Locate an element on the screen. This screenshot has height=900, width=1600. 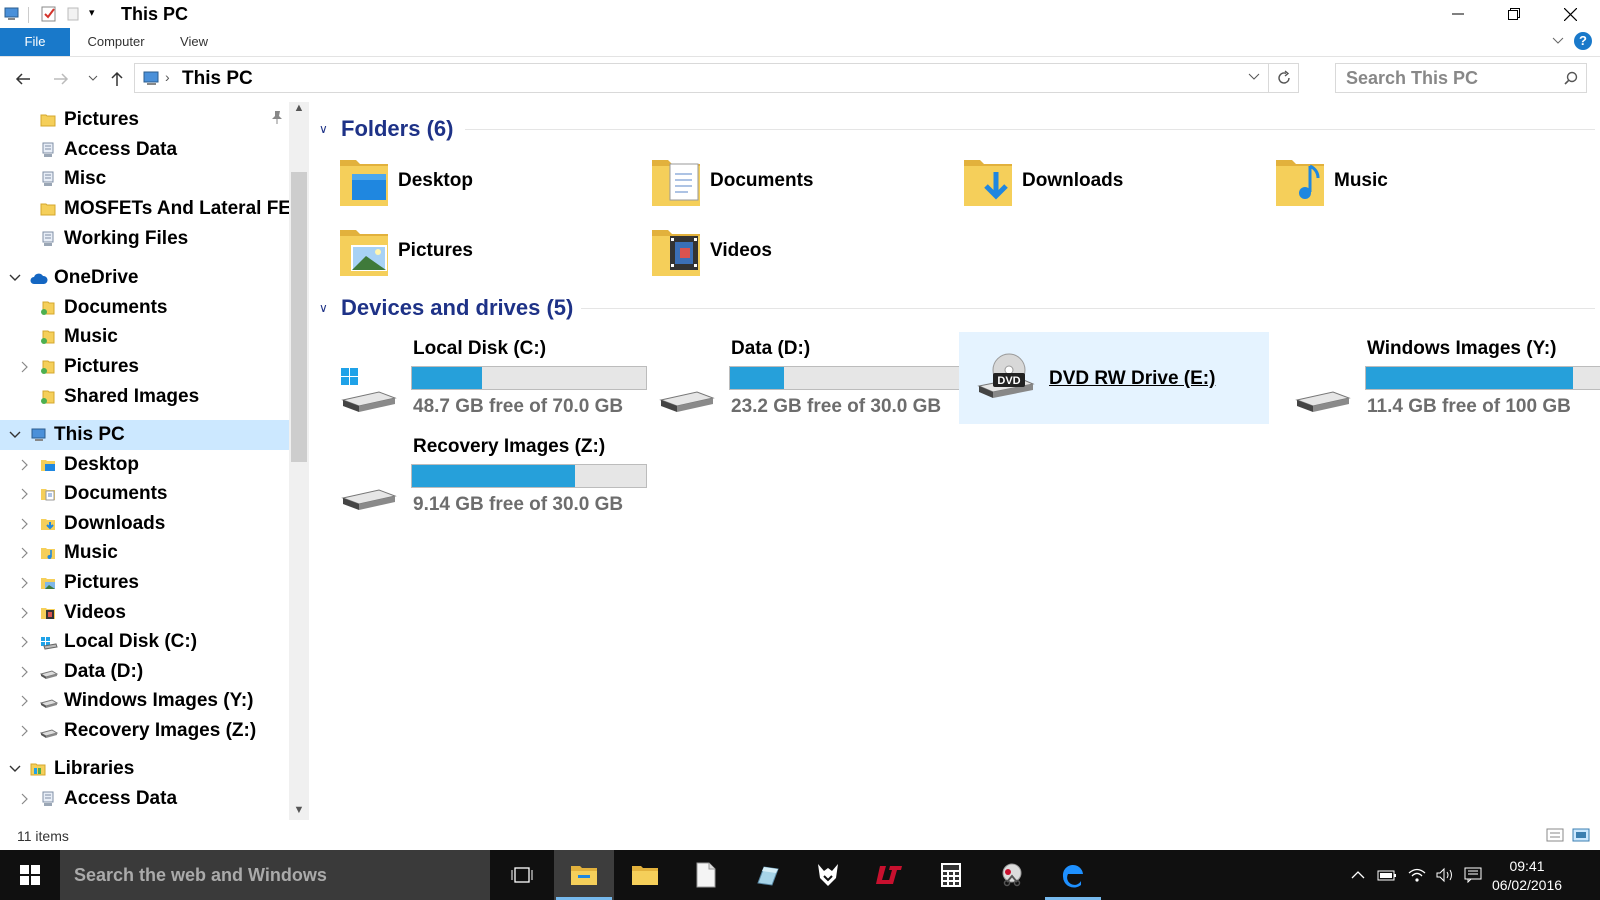
drives-group-header: ∨ Devices and drives (5) is located at coordinates (955, 308).